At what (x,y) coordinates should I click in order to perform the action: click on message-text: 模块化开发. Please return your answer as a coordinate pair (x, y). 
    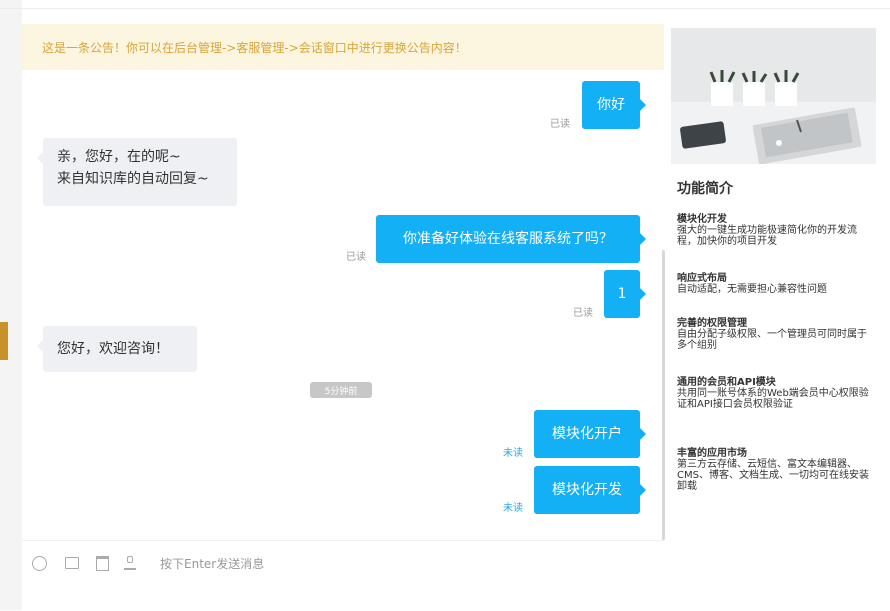
    Looking at the image, I should click on (587, 490).